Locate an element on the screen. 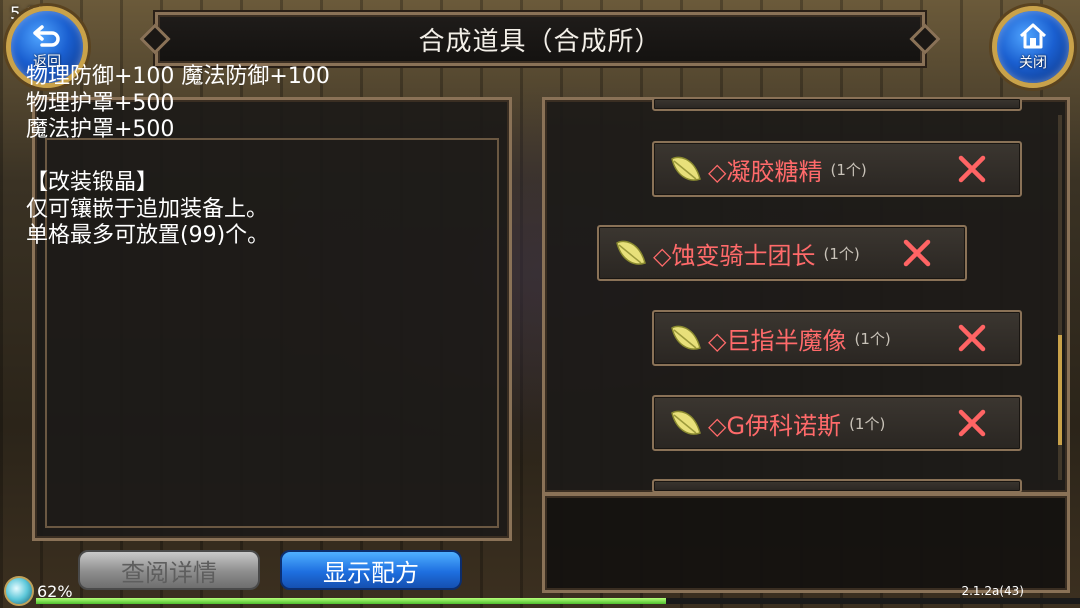 Image resolution: width=1080 pixels, height=608 pixels. page-title: 合成道具（合成所） is located at coordinates (540, 41).